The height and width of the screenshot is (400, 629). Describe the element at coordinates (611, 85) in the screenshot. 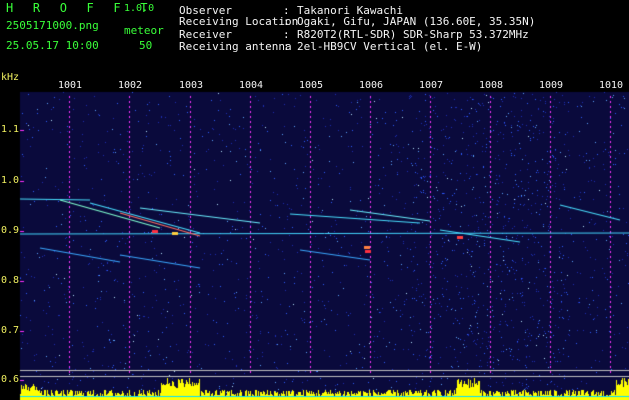

I see `x-tick-label: 1010` at that location.